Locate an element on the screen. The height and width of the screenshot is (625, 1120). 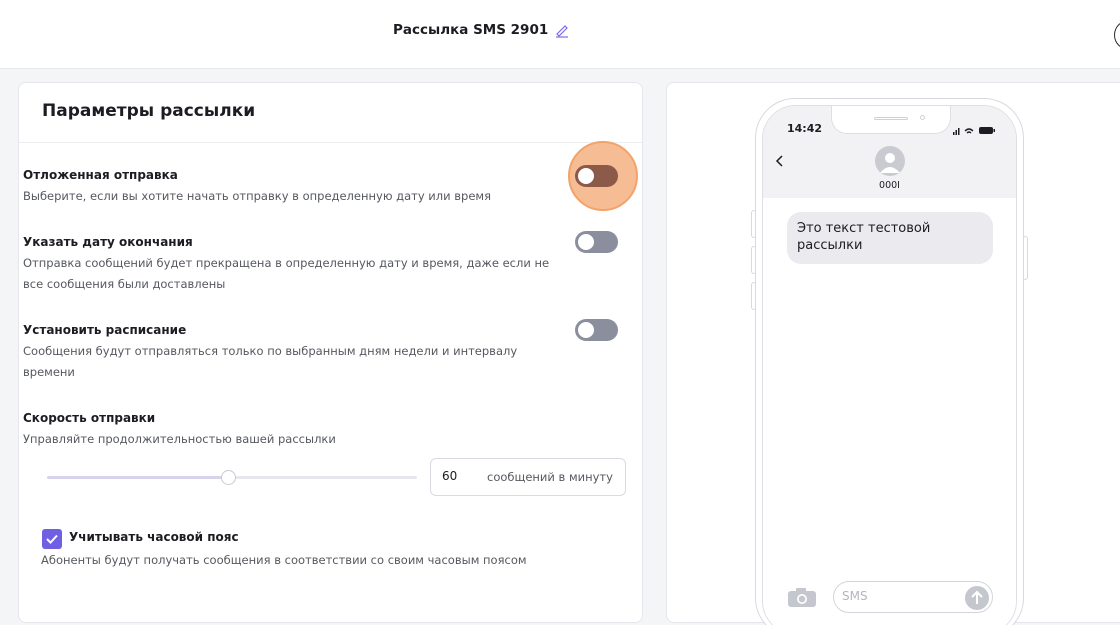
pencil-icon is located at coordinates (562, 30).